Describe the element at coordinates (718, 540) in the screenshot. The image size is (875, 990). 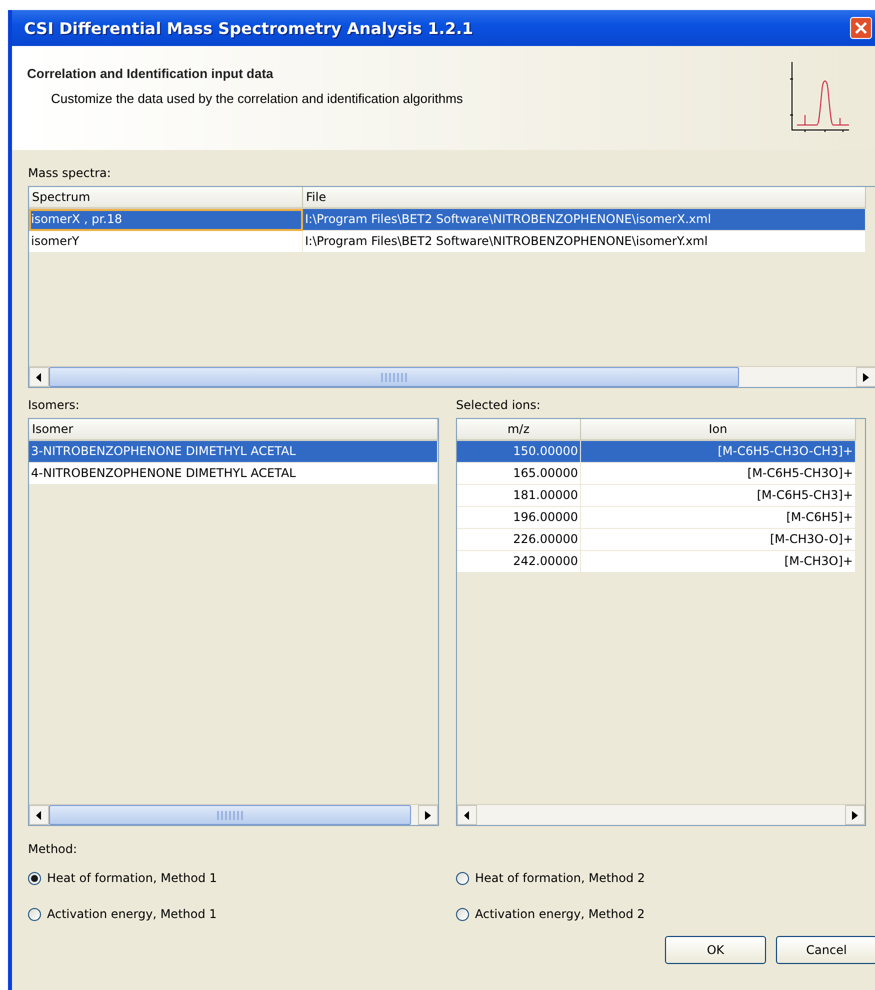
I see `table-cell: [M-CH3O-O]+` at that location.